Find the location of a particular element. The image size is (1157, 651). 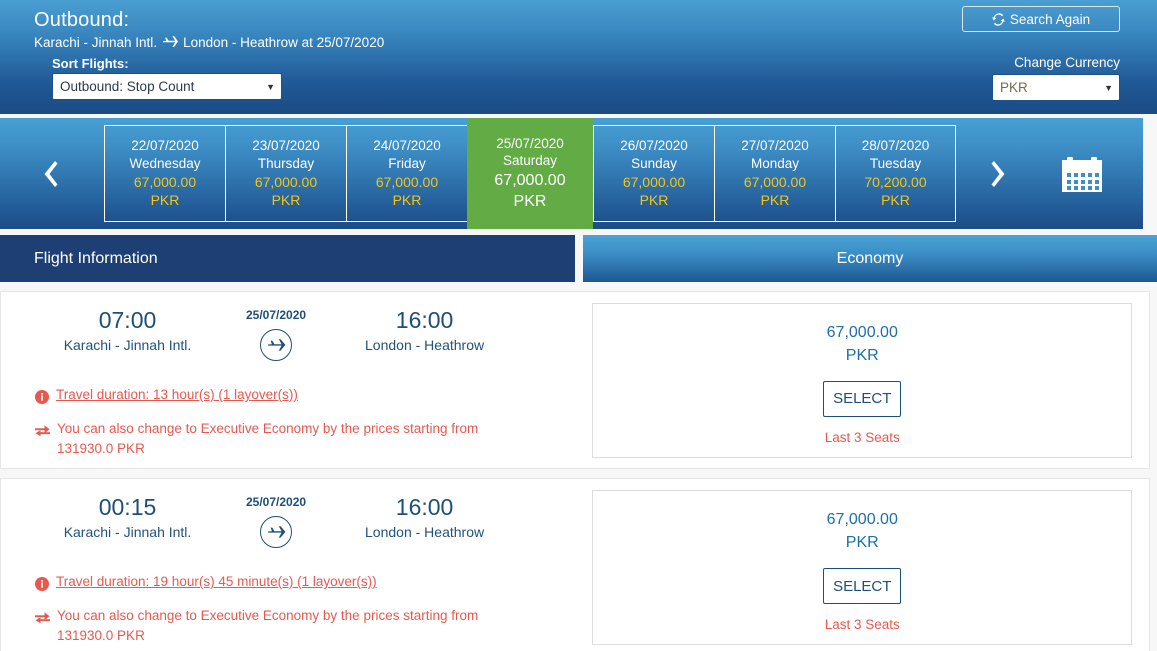

date-card-date: 27/07/2020 is located at coordinates (775, 146).